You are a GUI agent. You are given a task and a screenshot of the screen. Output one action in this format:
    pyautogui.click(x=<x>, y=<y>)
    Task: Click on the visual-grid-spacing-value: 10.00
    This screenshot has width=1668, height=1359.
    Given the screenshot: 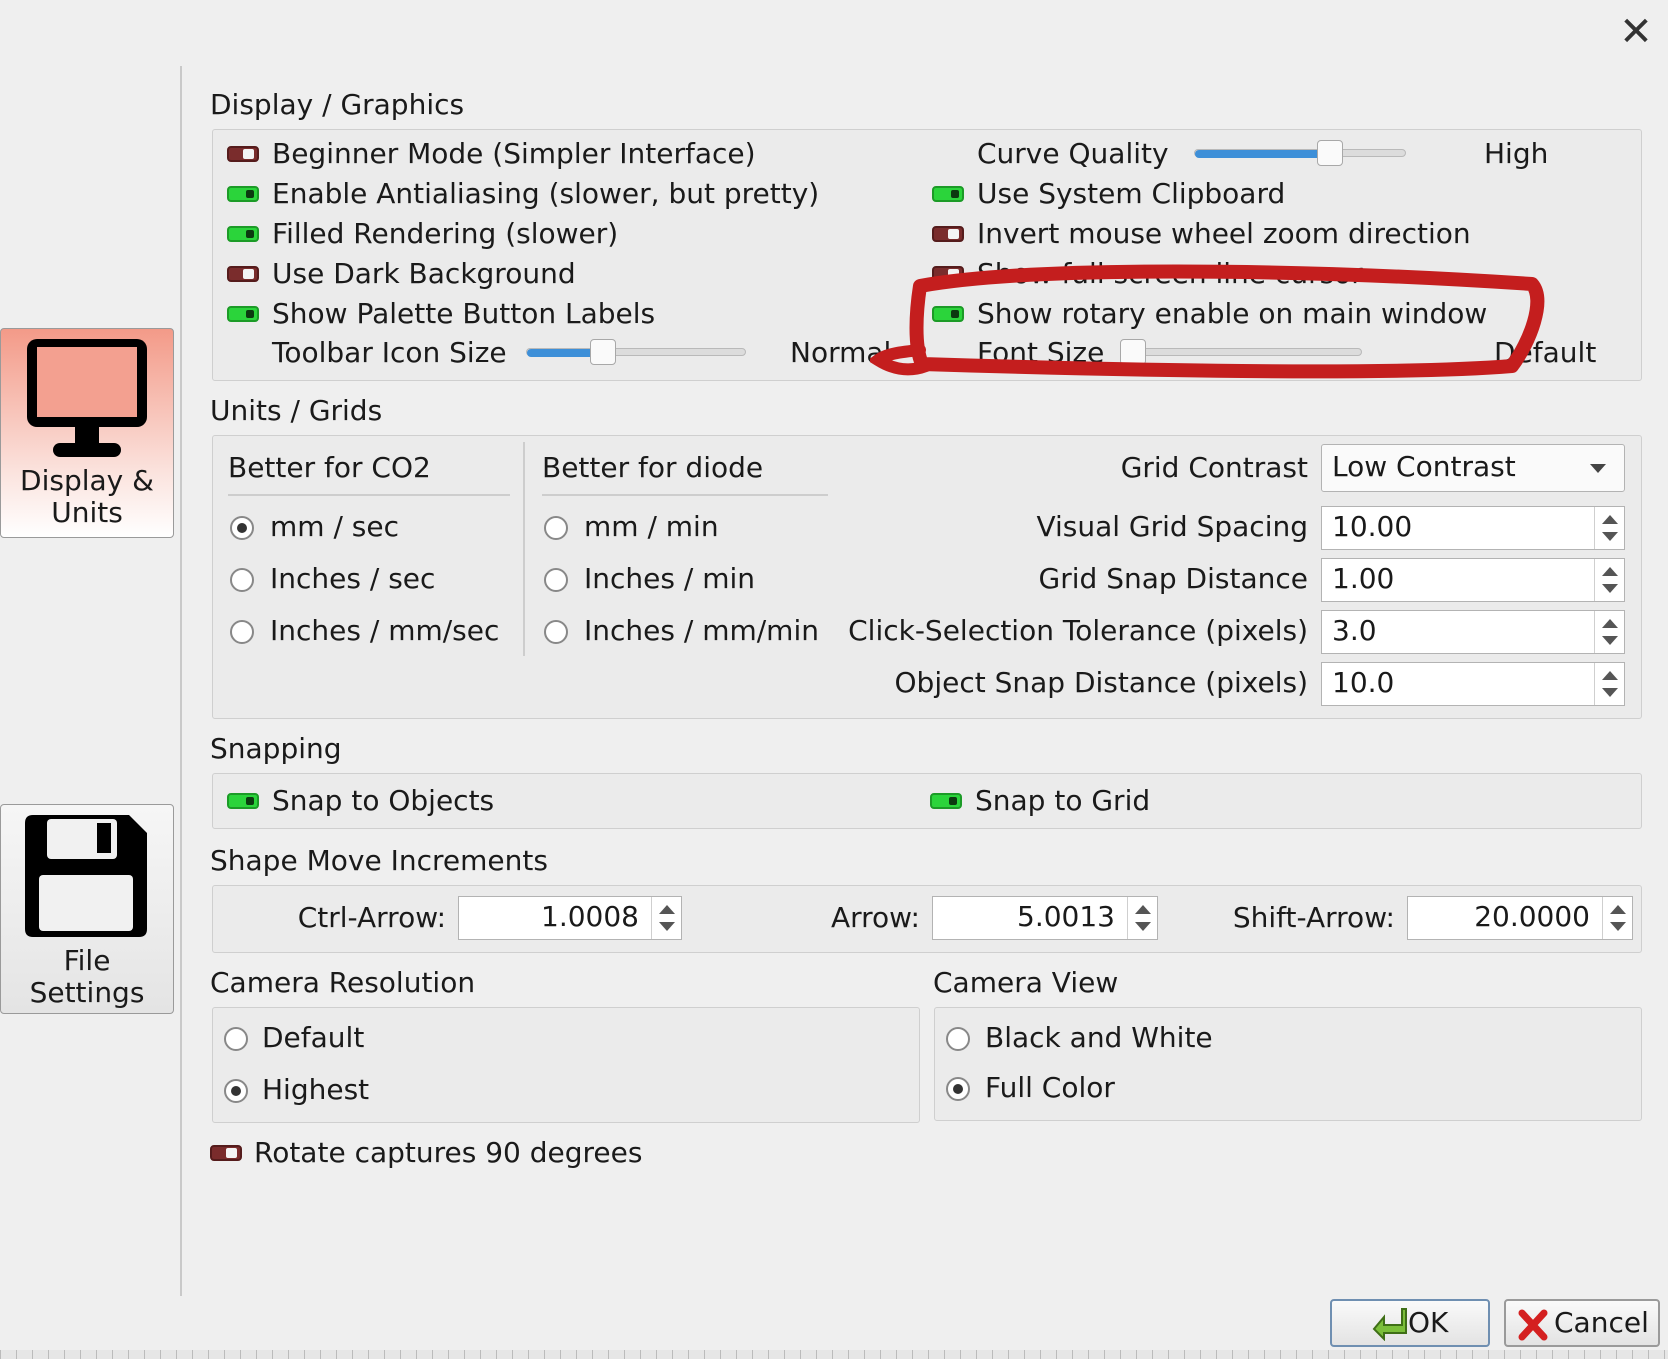 What is the action you would take?
    pyautogui.click(x=1372, y=526)
    